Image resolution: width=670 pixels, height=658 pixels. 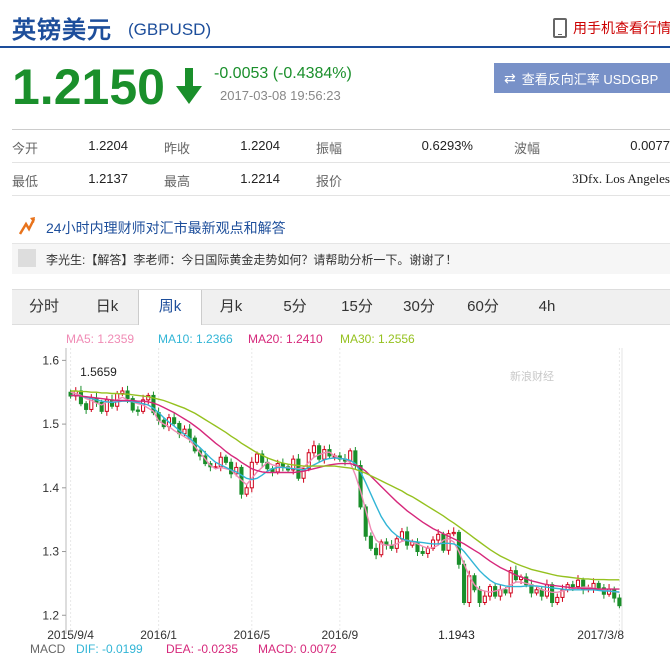 I want to click on open-label: 今开, so click(x=25, y=148).